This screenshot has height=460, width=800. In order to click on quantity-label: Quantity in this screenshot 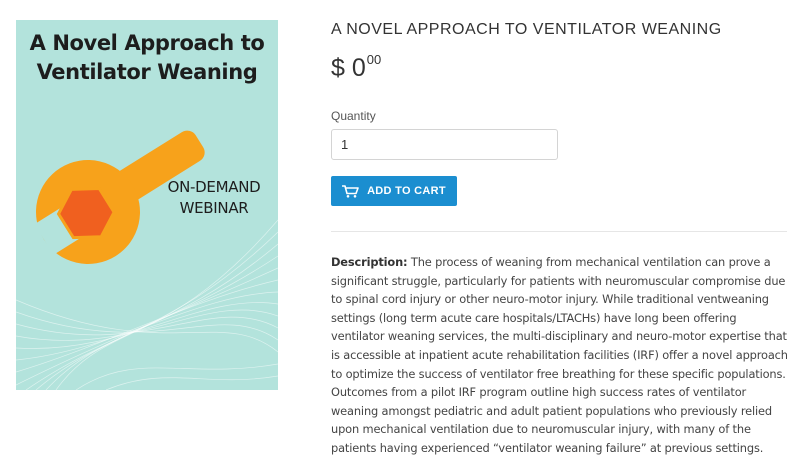, I will do `click(353, 116)`.